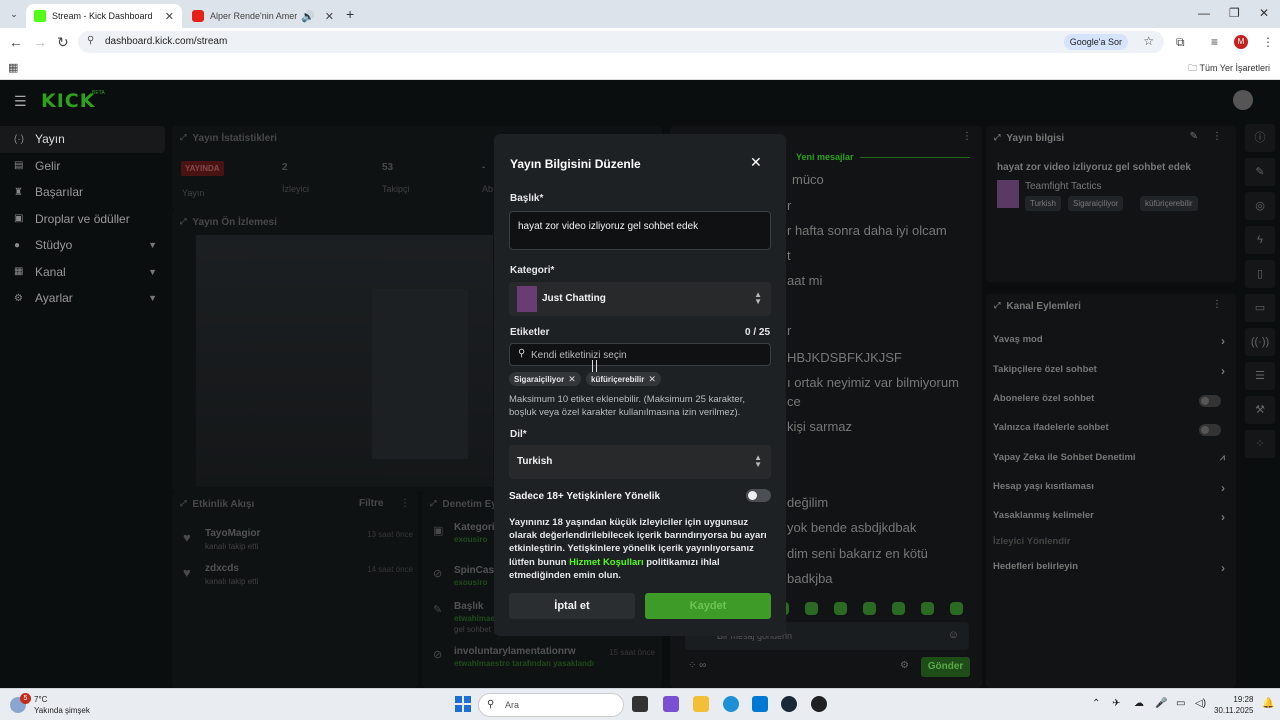  What do you see at coordinates (263, 16) in the screenshot?
I see `tab-youtube: Alper Rende'nin Amerikan F 🔊 ✕` at bounding box center [263, 16].